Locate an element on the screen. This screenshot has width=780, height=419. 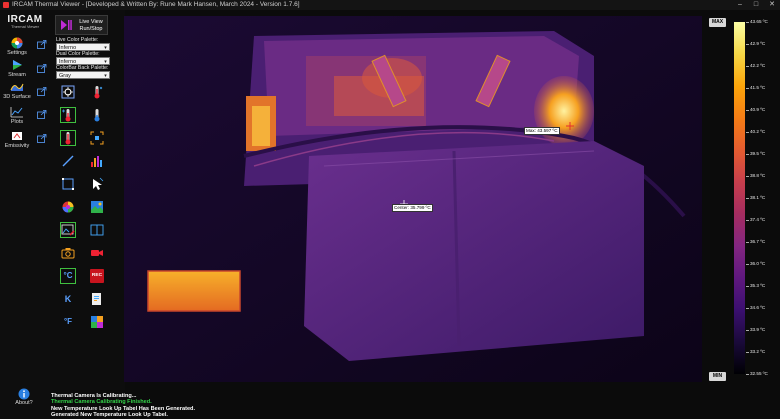
colorbar-tick-label: 35.3 ºC is located at coordinates (758, 285).